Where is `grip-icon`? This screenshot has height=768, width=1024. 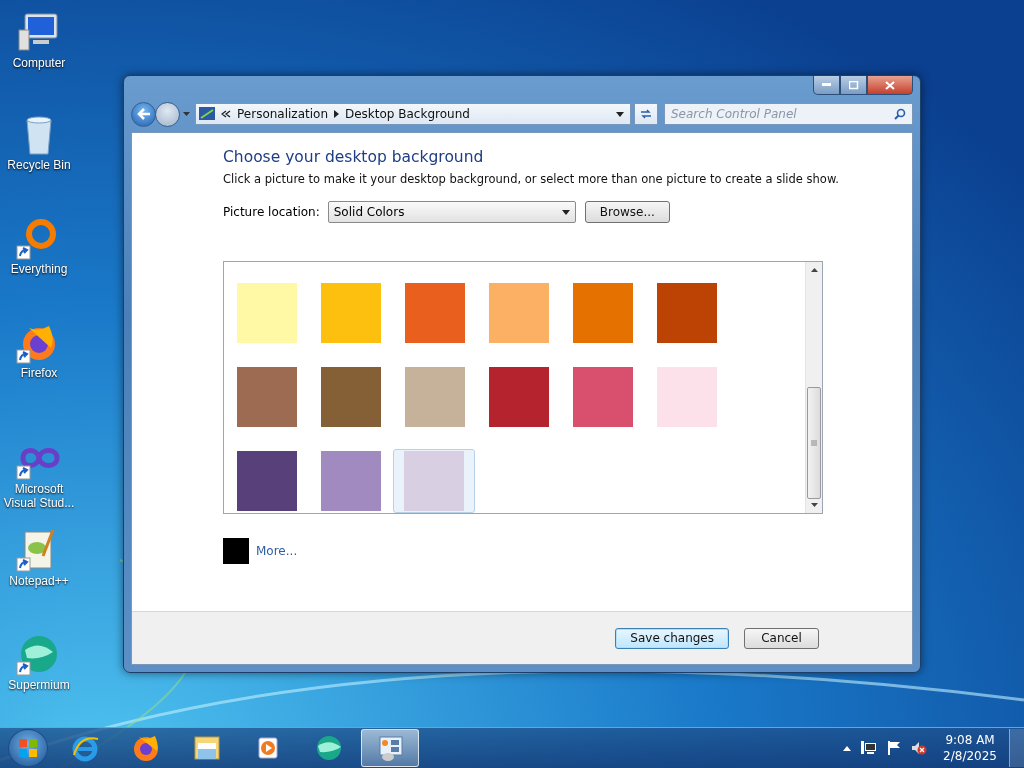 grip-icon is located at coordinates (814, 443).